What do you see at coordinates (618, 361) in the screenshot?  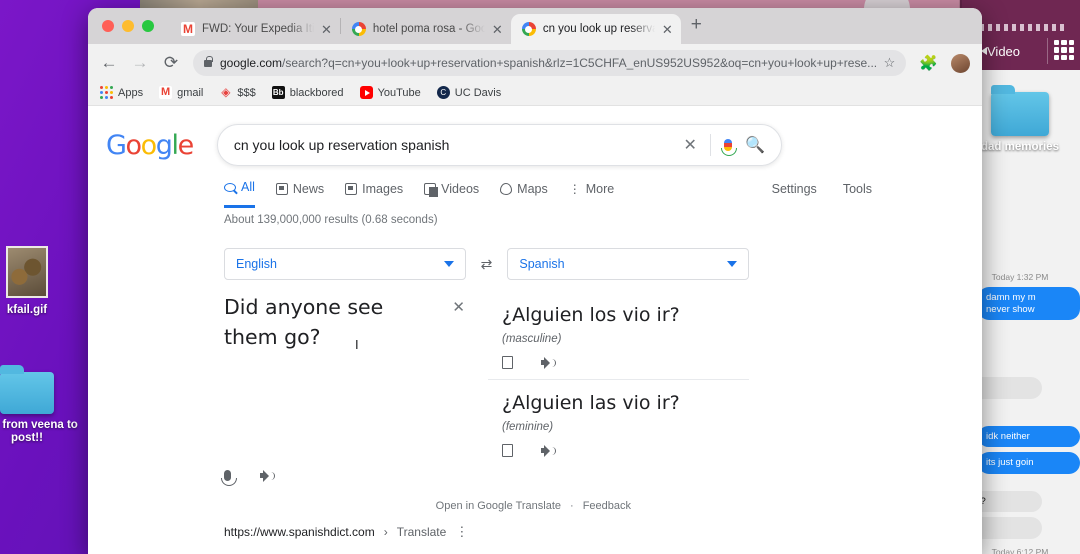 I see `translation-tools` at bounding box center [618, 361].